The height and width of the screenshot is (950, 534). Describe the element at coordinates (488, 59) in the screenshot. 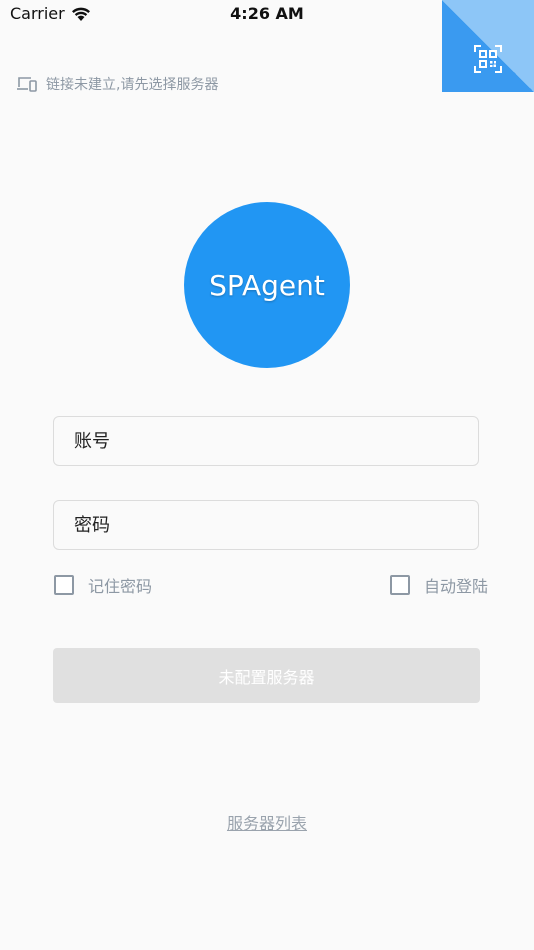

I see `qr-scan-icon` at that location.